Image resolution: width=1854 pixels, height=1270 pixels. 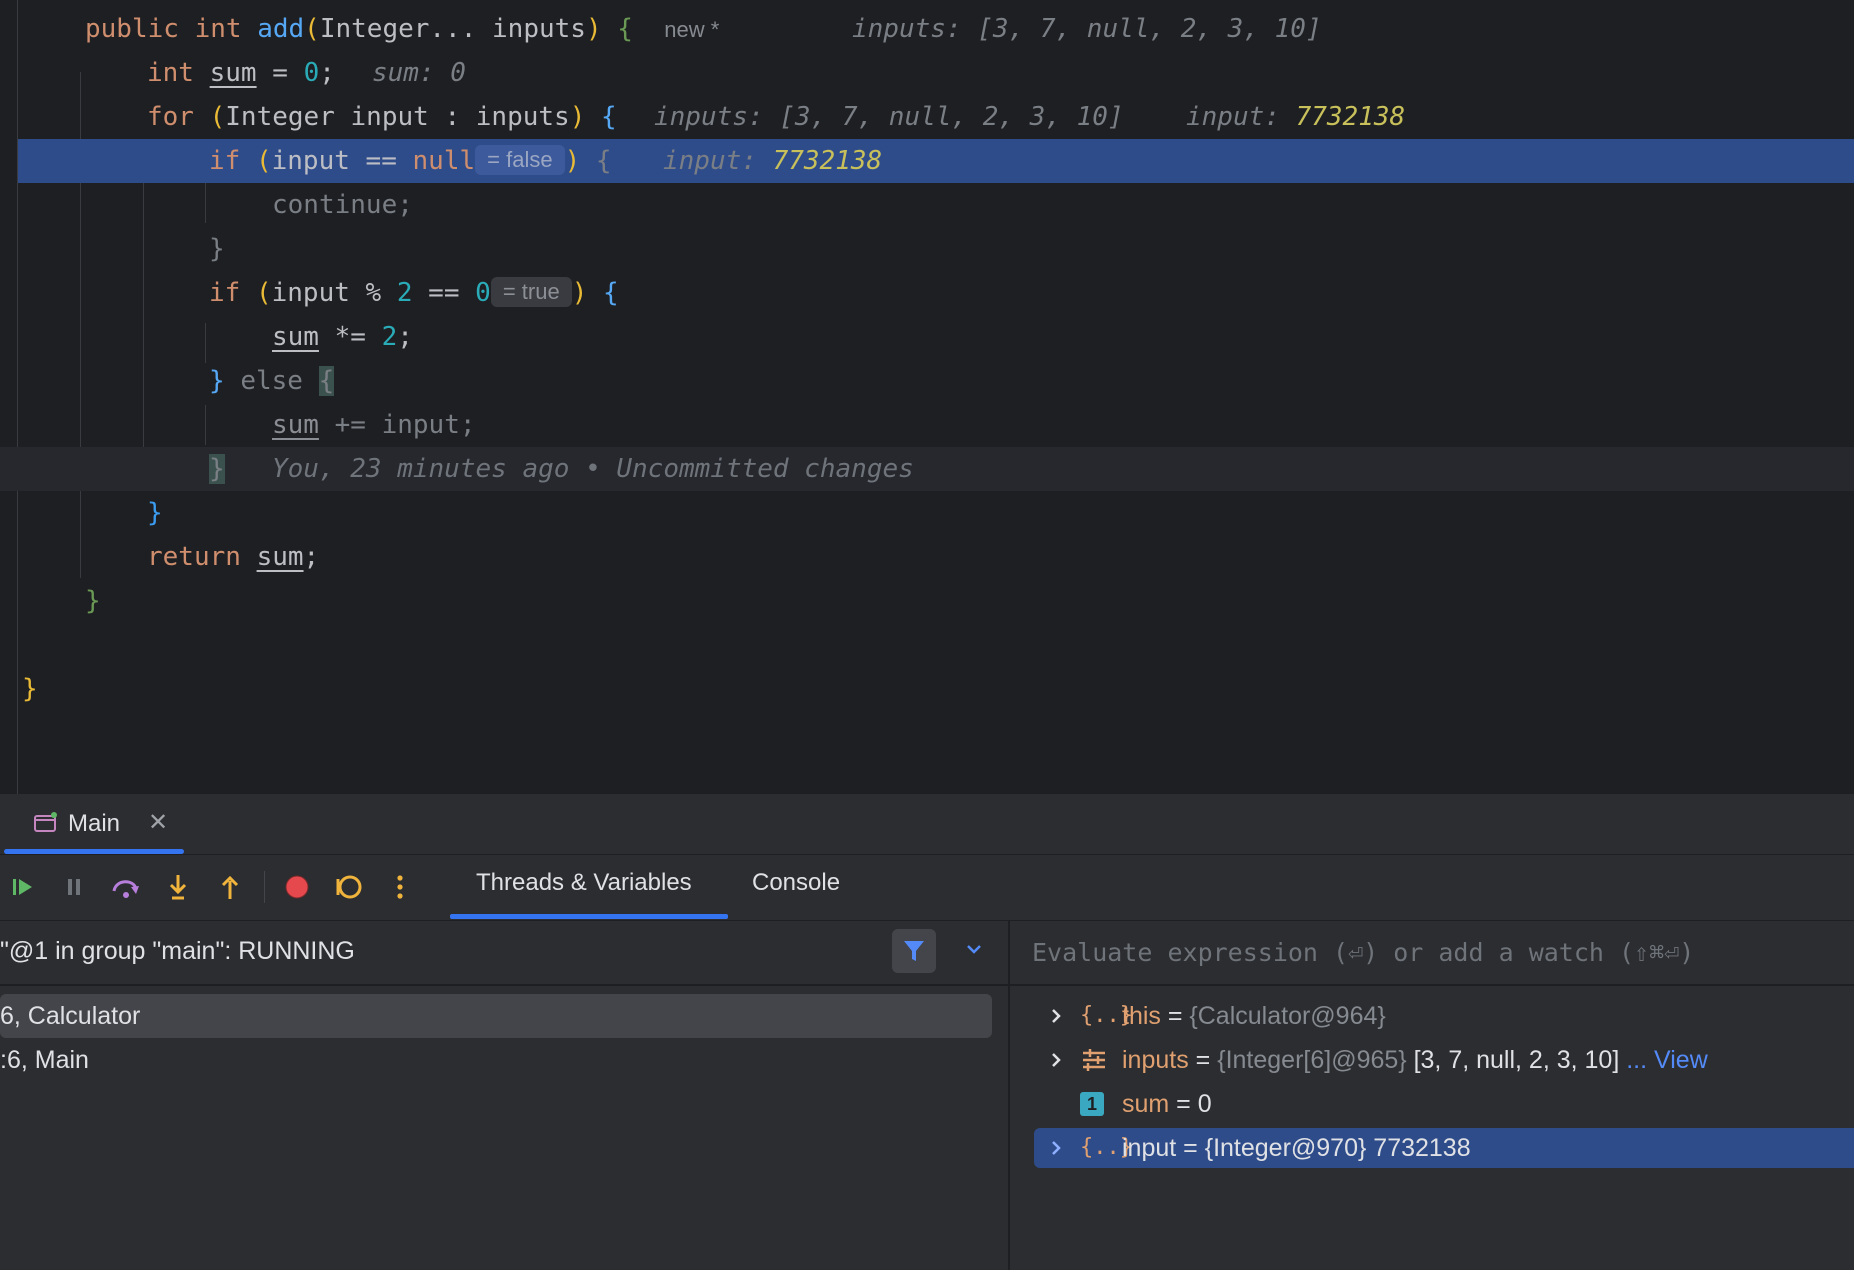 What do you see at coordinates (927, 337) in the screenshot?
I see `code-line: sum *= 2;` at bounding box center [927, 337].